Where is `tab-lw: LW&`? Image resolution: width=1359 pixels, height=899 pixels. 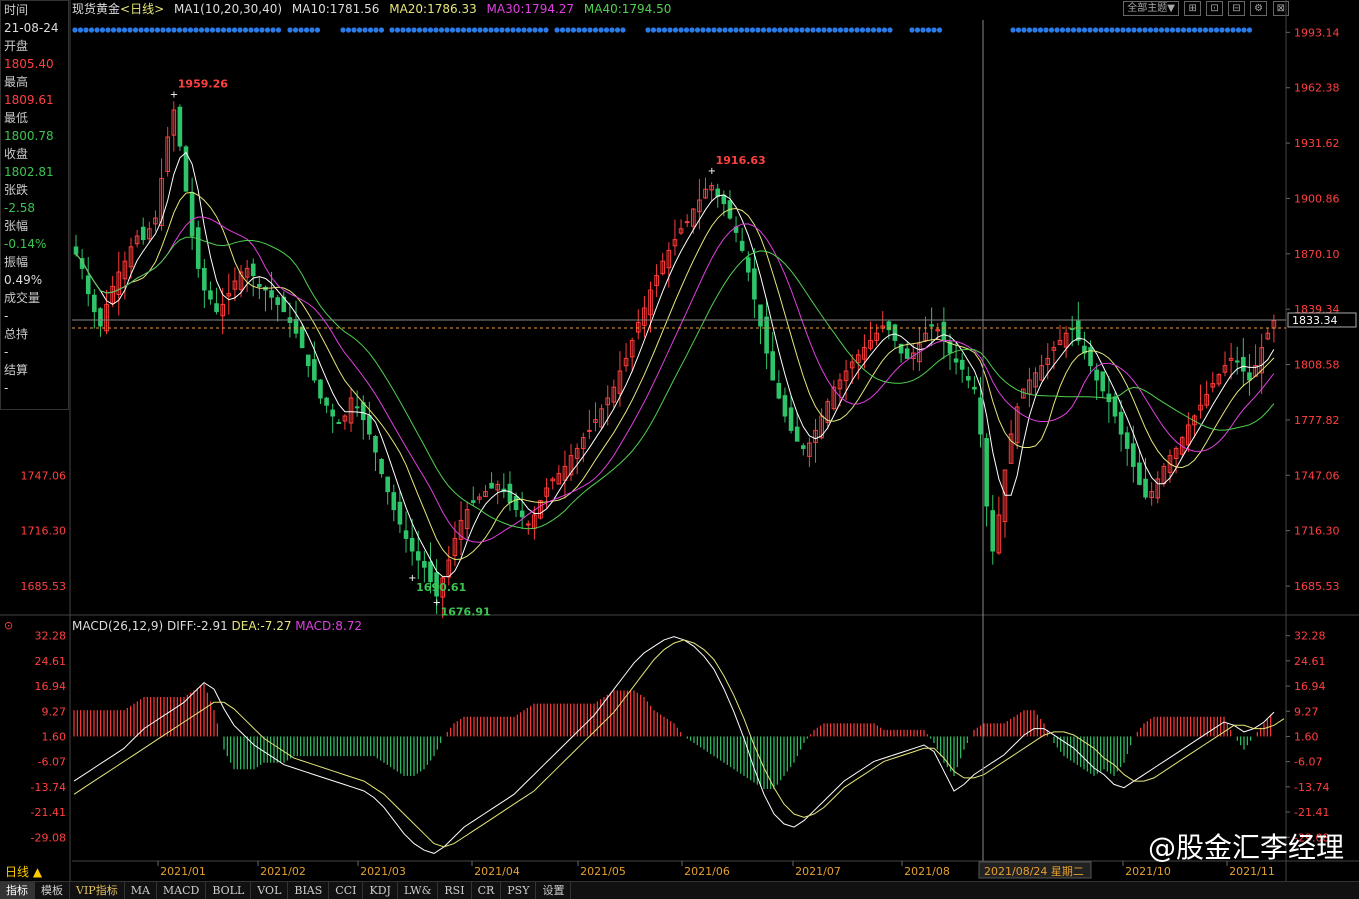 tab-lw: LW& is located at coordinates (418, 890).